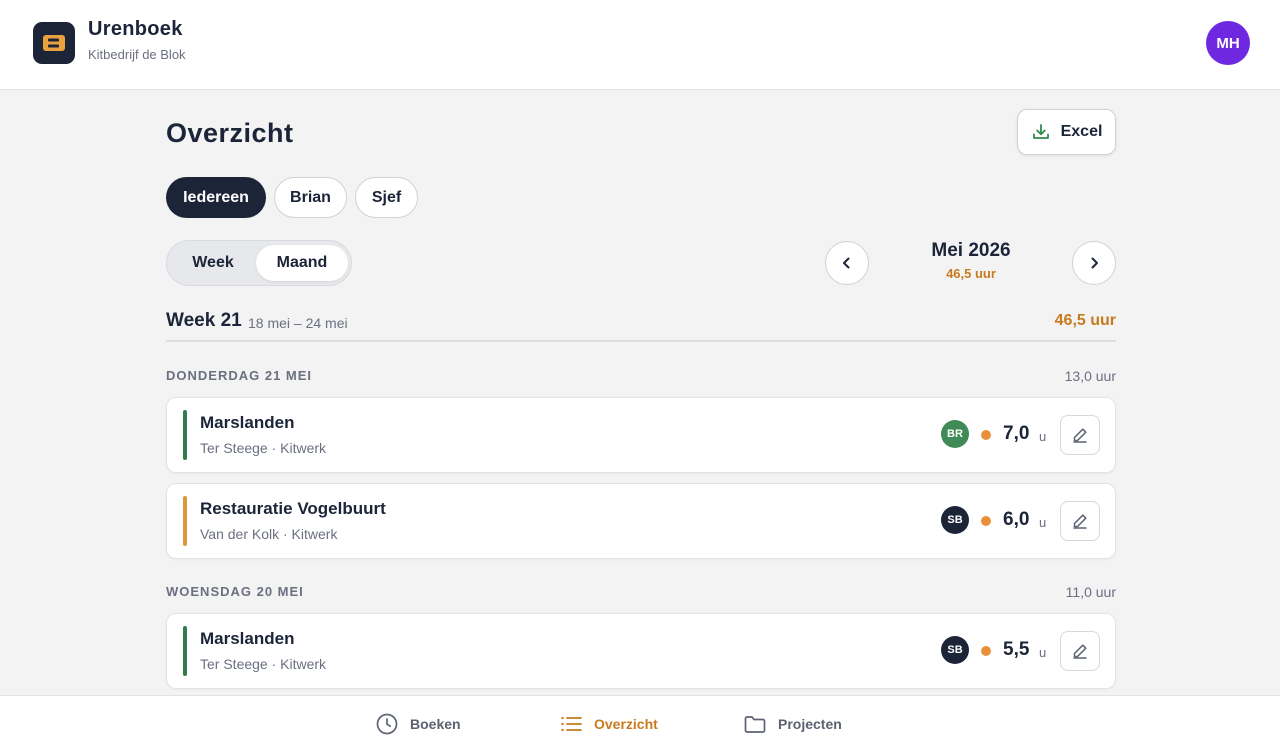 The width and height of the screenshot is (1280, 747). I want to click on time-entry: Marslanden Ter Steege · Kitwerk SB 5,5 u, so click(641, 651).